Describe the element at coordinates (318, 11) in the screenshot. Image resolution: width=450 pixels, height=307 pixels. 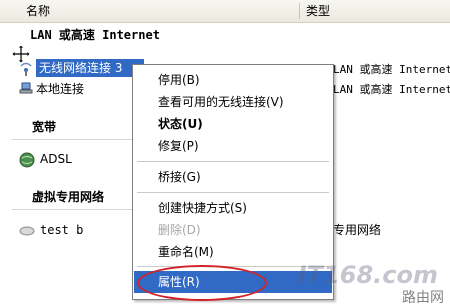
I see `type-column-header: 类型` at that location.